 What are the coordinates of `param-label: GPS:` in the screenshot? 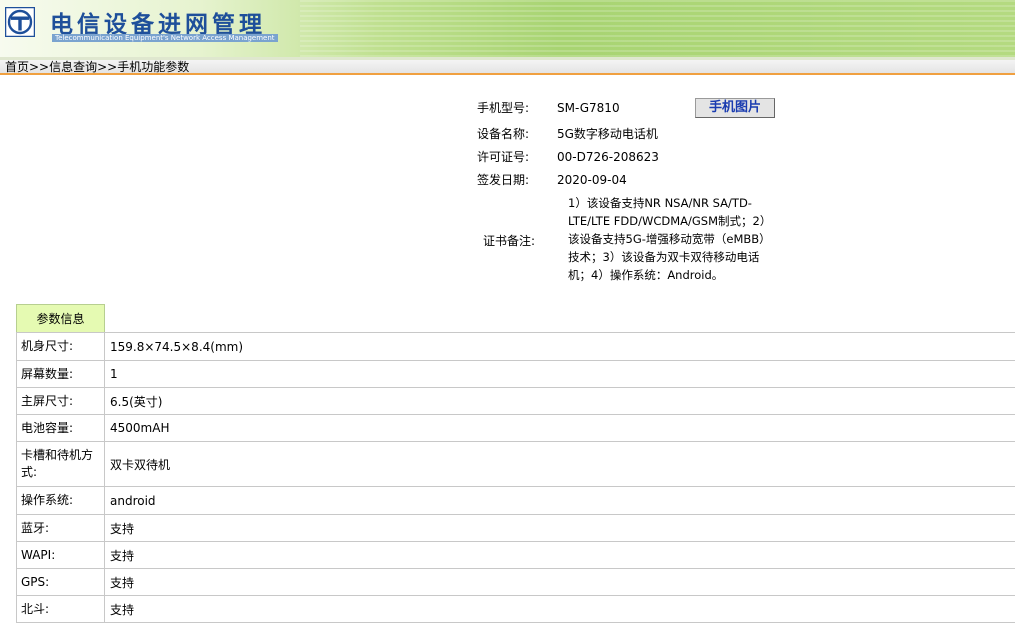 It's located at (60, 582).